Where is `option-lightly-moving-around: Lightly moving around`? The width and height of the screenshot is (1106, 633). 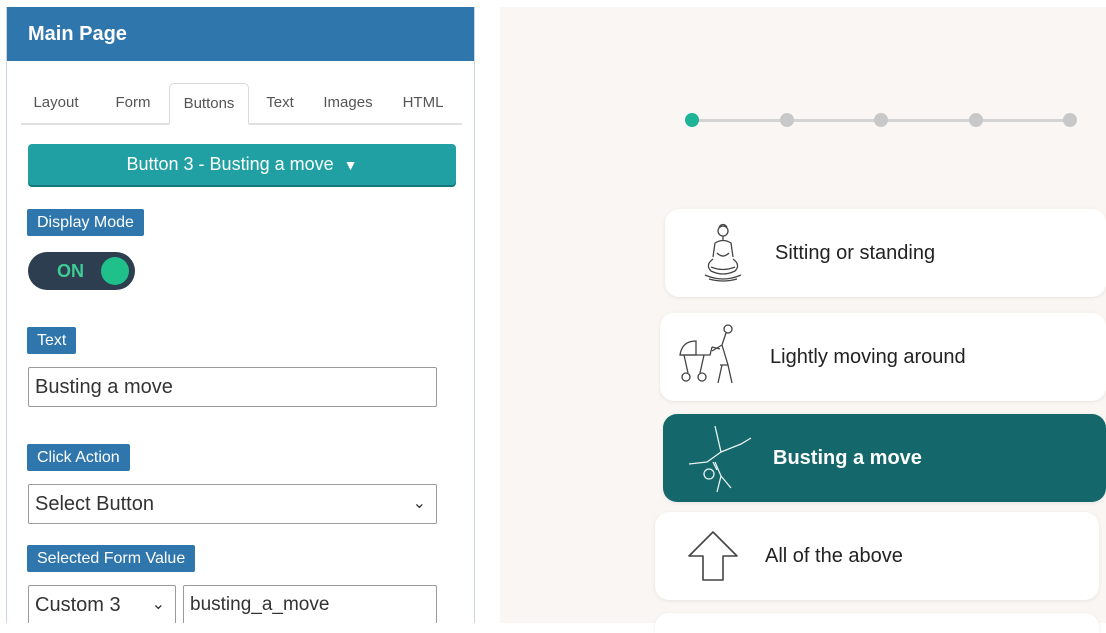
option-lightly-moving-around: Lightly moving around is located at coordinates (883, 357).